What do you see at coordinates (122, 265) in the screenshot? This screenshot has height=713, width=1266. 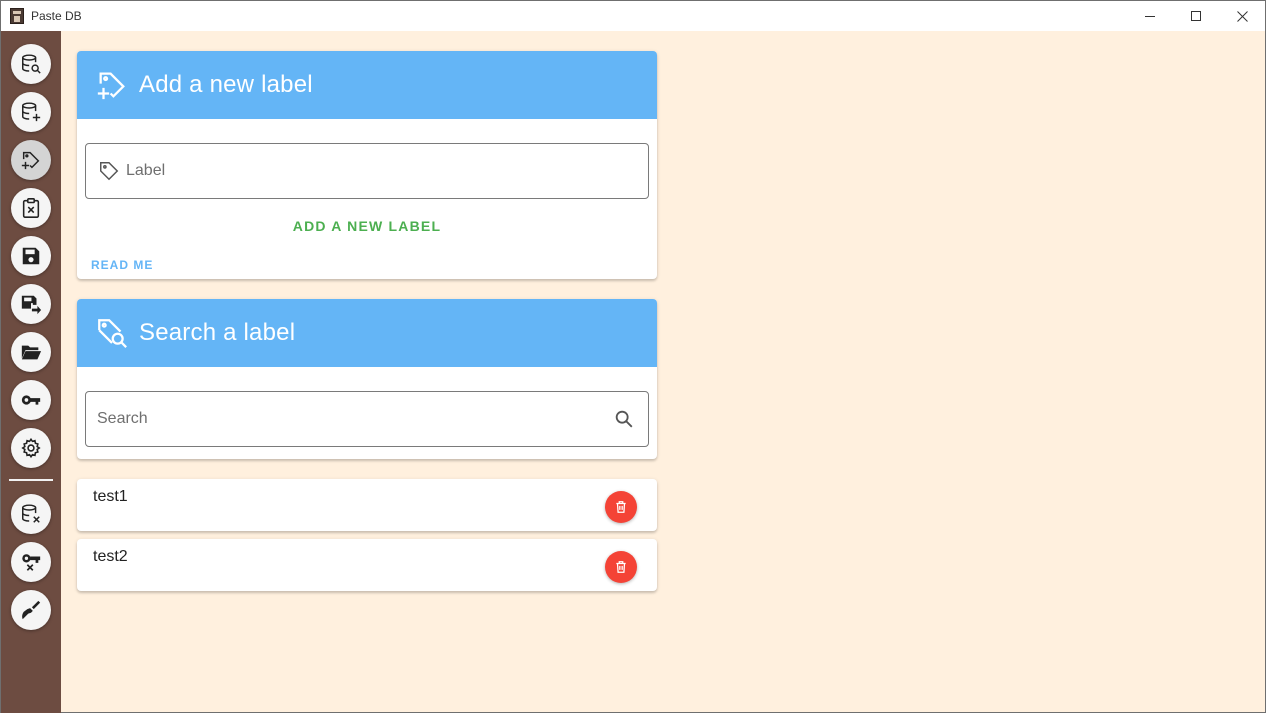 I see `readme-link: READ ME` at bounding box center [122, 265].